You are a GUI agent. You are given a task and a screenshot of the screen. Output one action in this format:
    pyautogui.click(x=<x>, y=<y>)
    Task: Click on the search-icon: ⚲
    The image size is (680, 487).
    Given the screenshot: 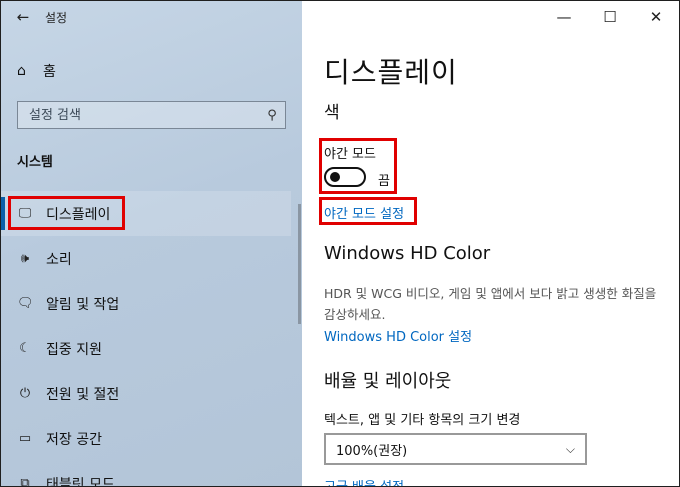 What is the action you would take?
    pyautogui.click(x=272, y=115)
    